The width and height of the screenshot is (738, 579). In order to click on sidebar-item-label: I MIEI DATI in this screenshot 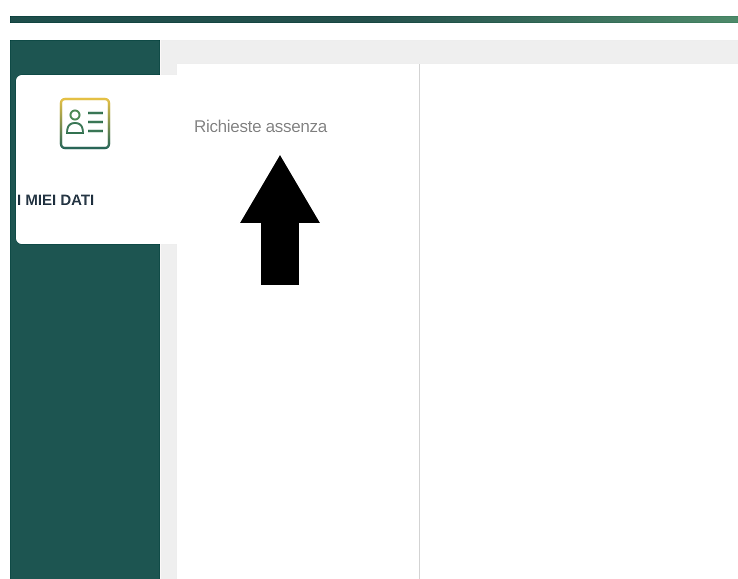, I will do `click(55, 201)`.